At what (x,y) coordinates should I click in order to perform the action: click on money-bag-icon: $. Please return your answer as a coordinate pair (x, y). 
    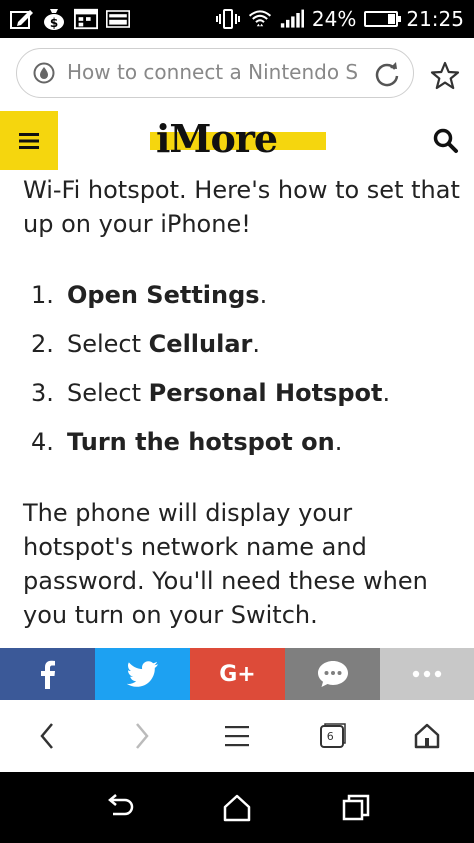
    Looking at the image, I should click on (54, 19).